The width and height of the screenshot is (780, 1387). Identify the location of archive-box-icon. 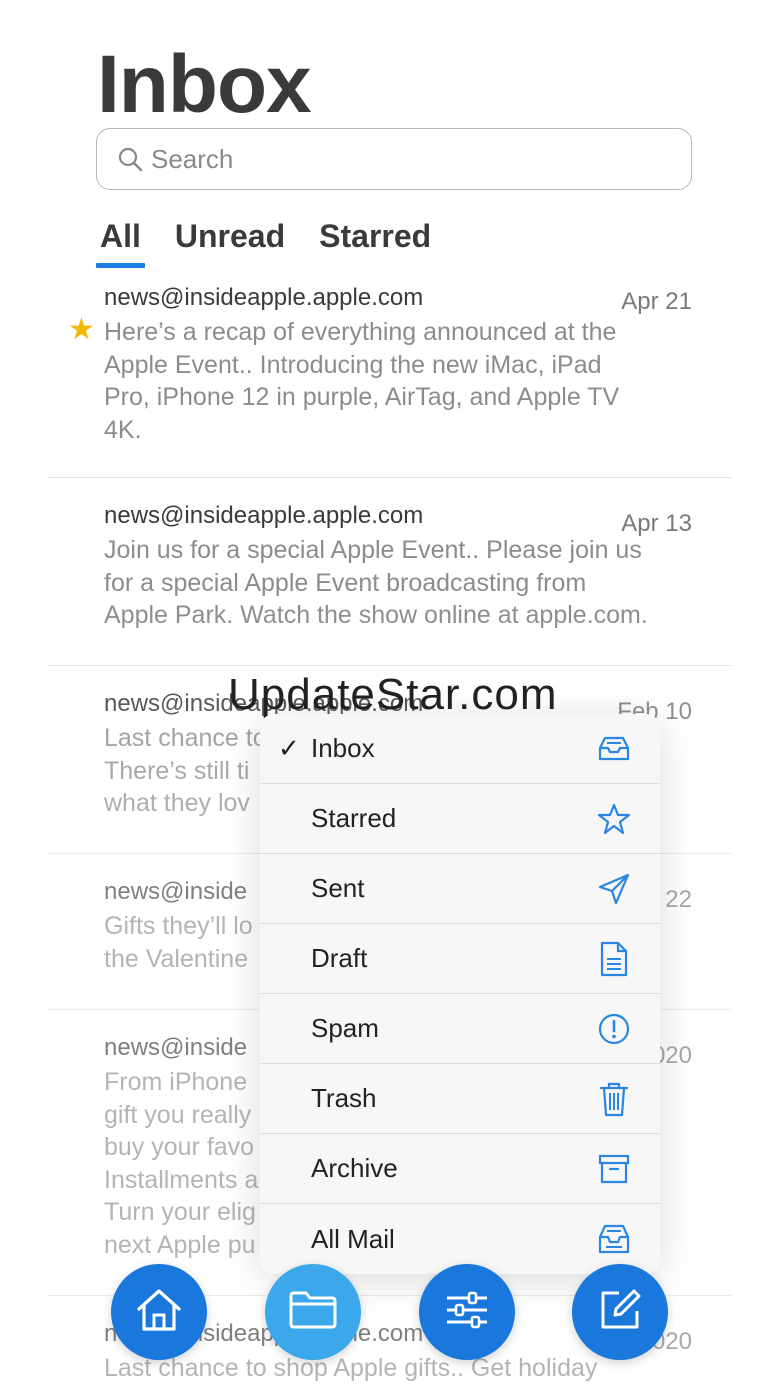
(614, 1169).